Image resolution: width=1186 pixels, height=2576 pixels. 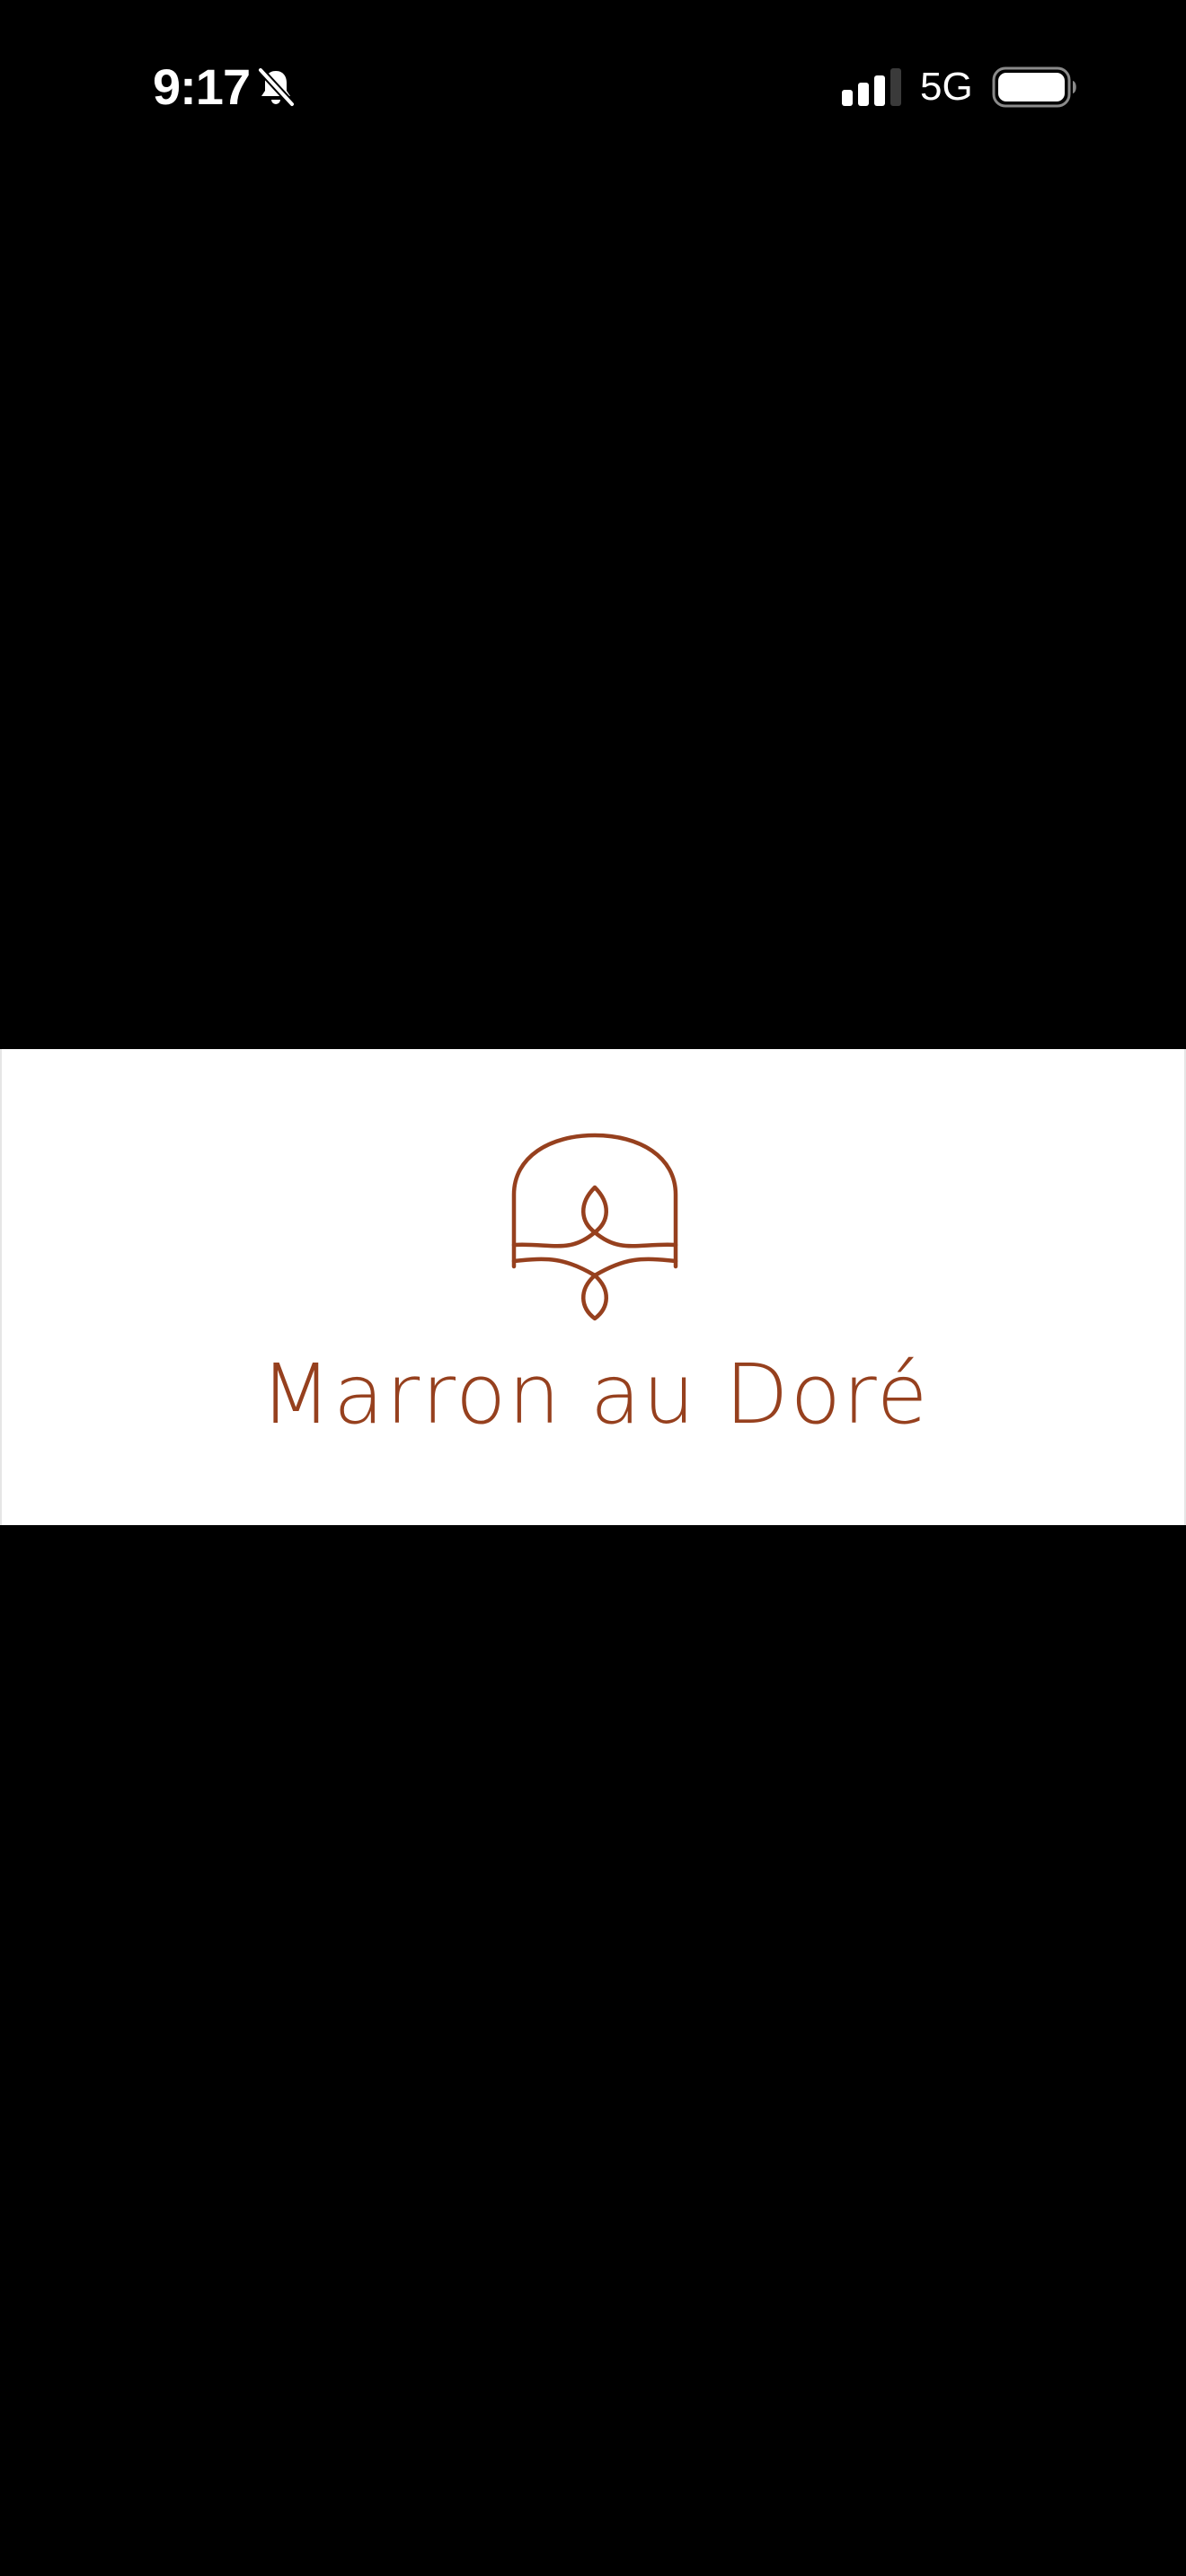 What do you see at coordinates (594, 1227) in the screenshot?
I see `arch-emblem-icon` at bounding box center [594, 1227].